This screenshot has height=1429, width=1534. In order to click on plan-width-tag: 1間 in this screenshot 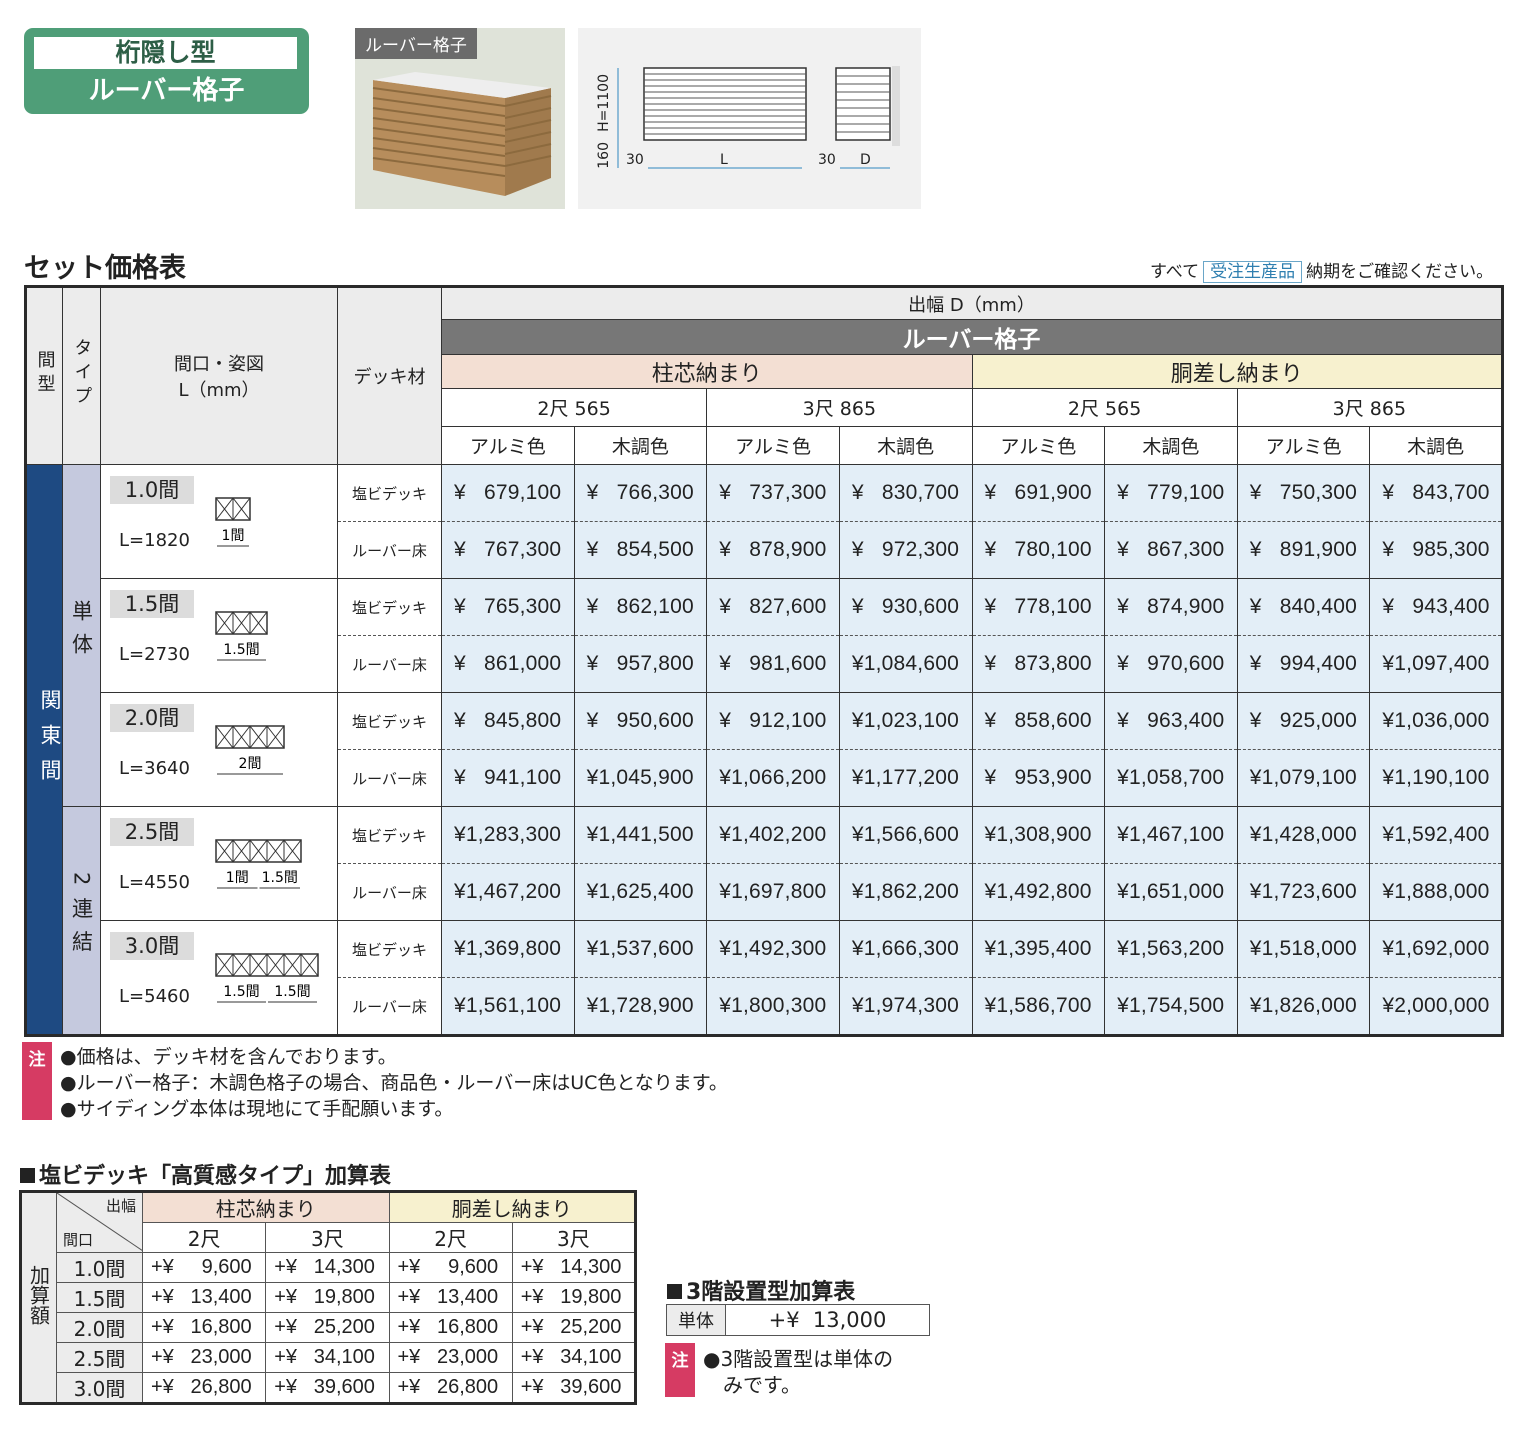, I will do `click(237, 878)`.